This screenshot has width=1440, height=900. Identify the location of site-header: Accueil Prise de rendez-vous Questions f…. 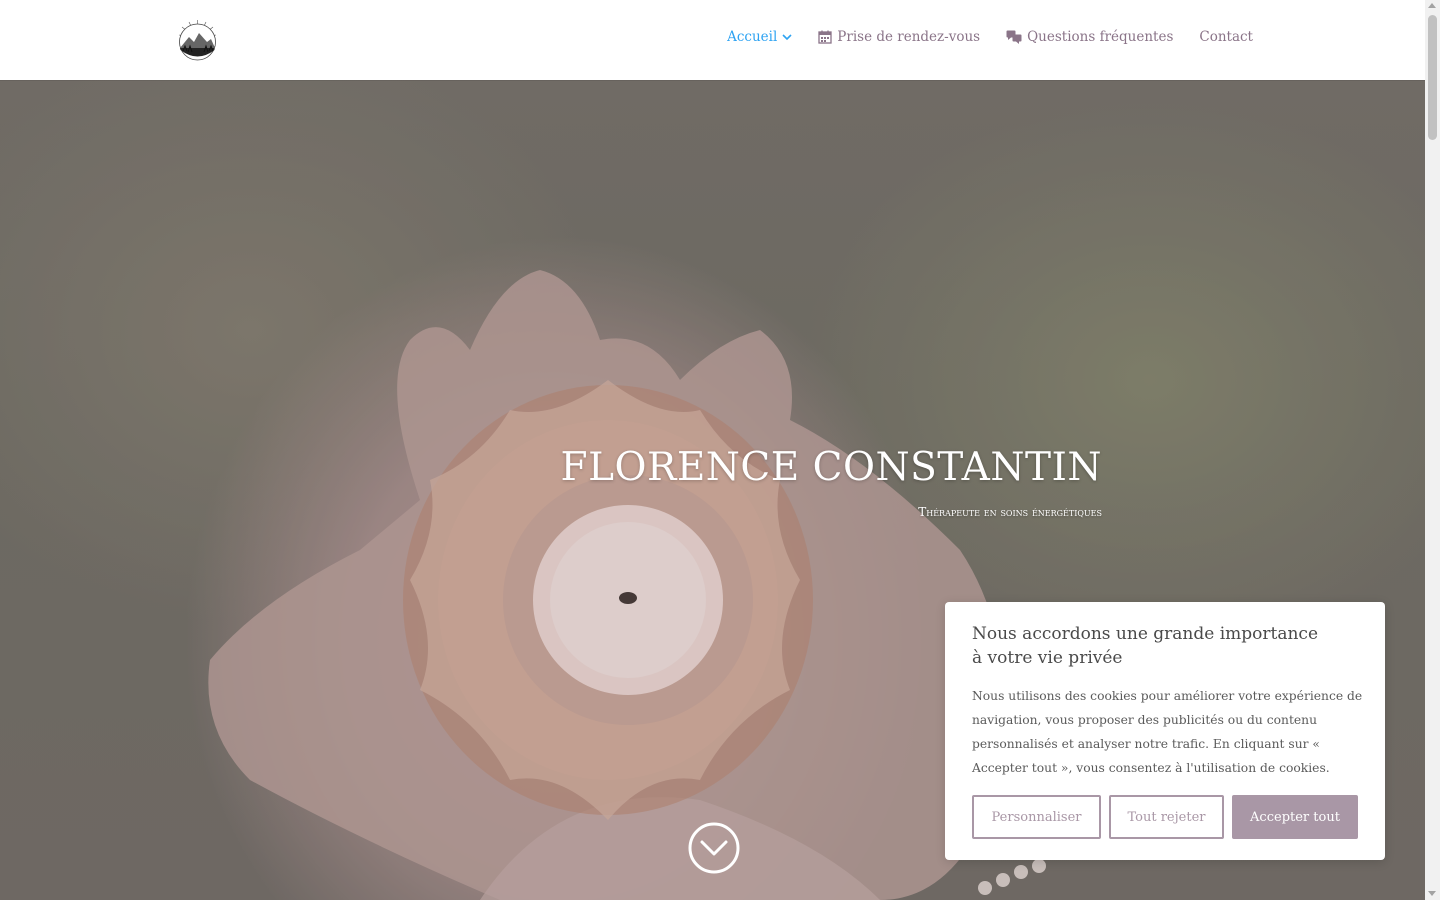
(712, 40).